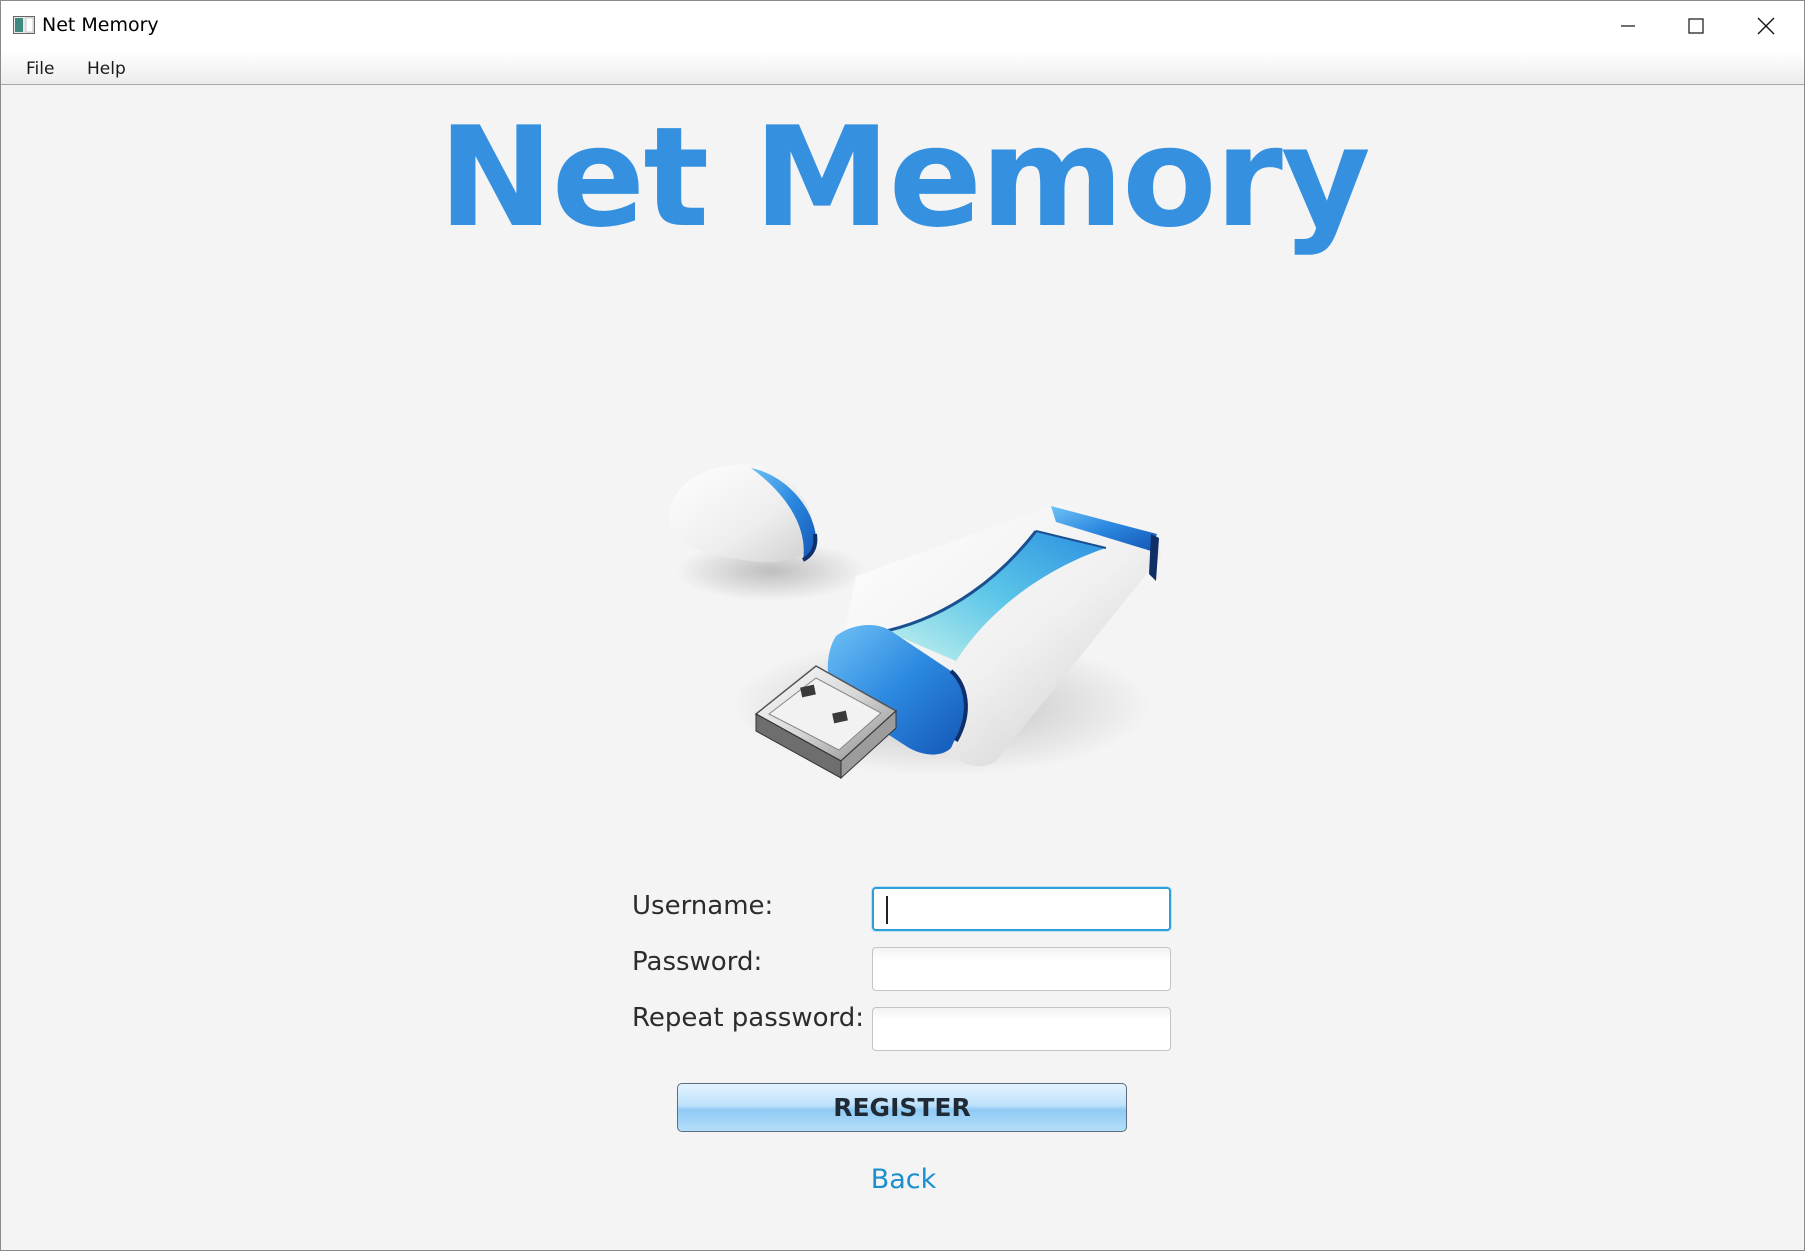 The image size is (1807, 1257). I want to click on repeat-password-input, so click(1021, 1029).